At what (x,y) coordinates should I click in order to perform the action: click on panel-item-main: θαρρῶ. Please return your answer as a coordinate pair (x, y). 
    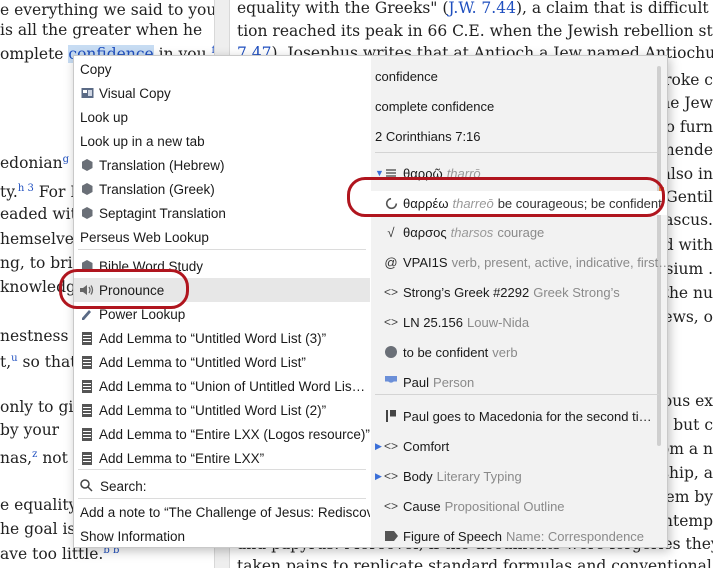
    Looking at the image, I should click on (423, 173).